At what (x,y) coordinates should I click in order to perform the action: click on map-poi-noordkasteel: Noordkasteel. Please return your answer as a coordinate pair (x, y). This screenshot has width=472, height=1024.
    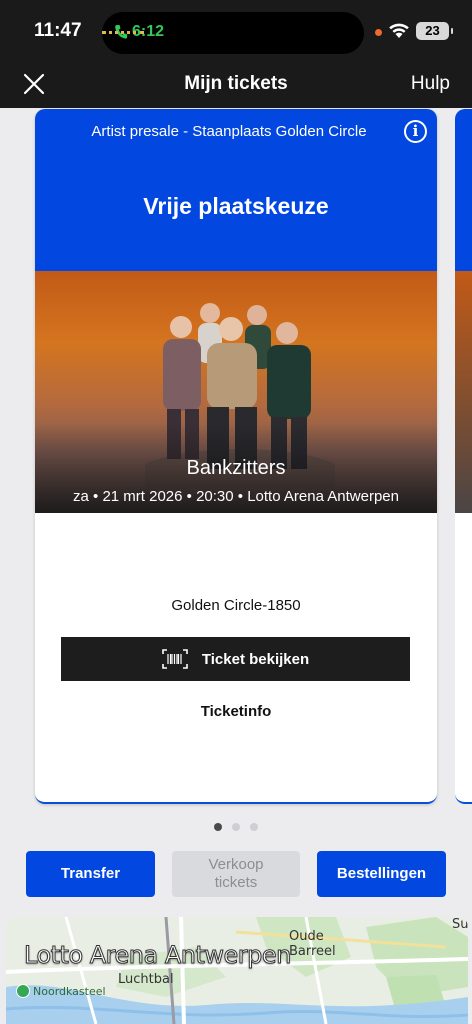
    Looking at the image, I should click on (61, 991).